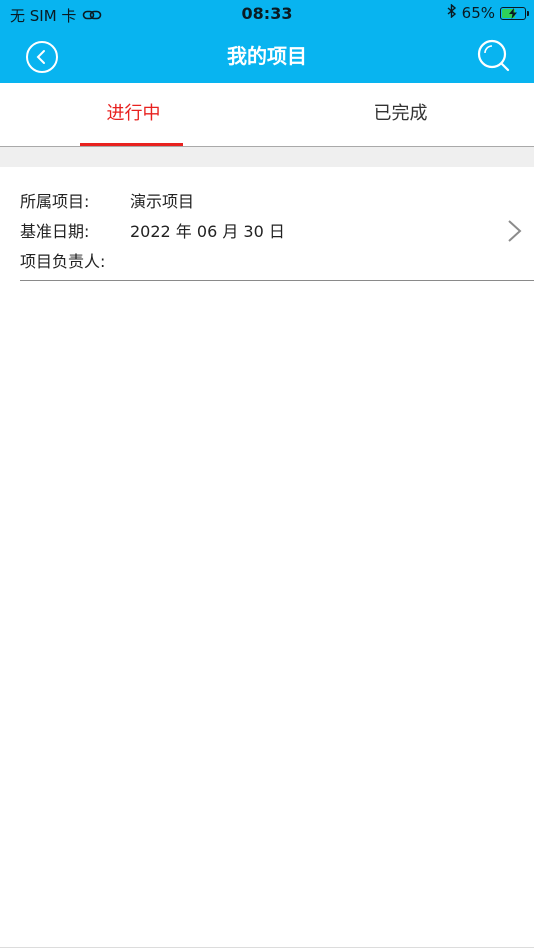  I want to click on section-separator, so click(267, 157).